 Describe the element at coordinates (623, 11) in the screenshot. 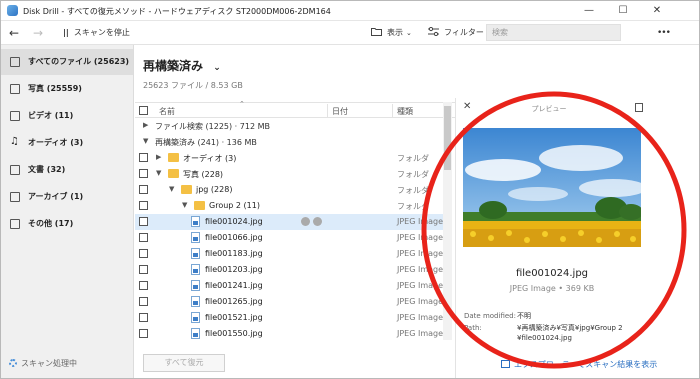

I see `maximize-button: ☐` at that location.